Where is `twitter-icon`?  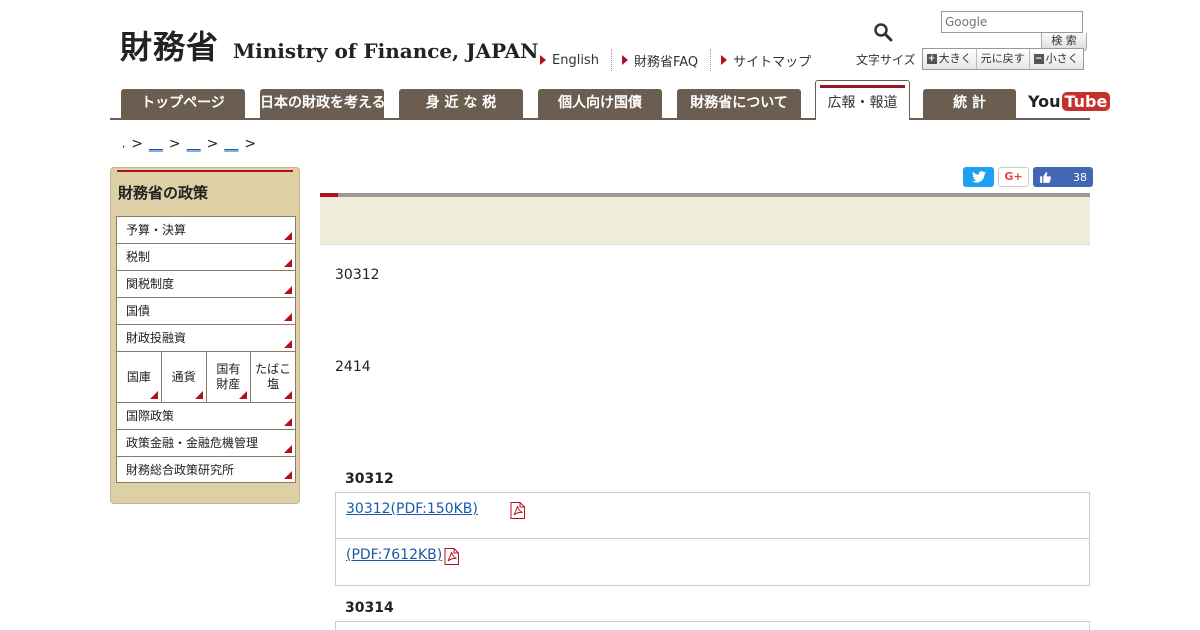
twitter-icon is located at coordinates (978, 177).